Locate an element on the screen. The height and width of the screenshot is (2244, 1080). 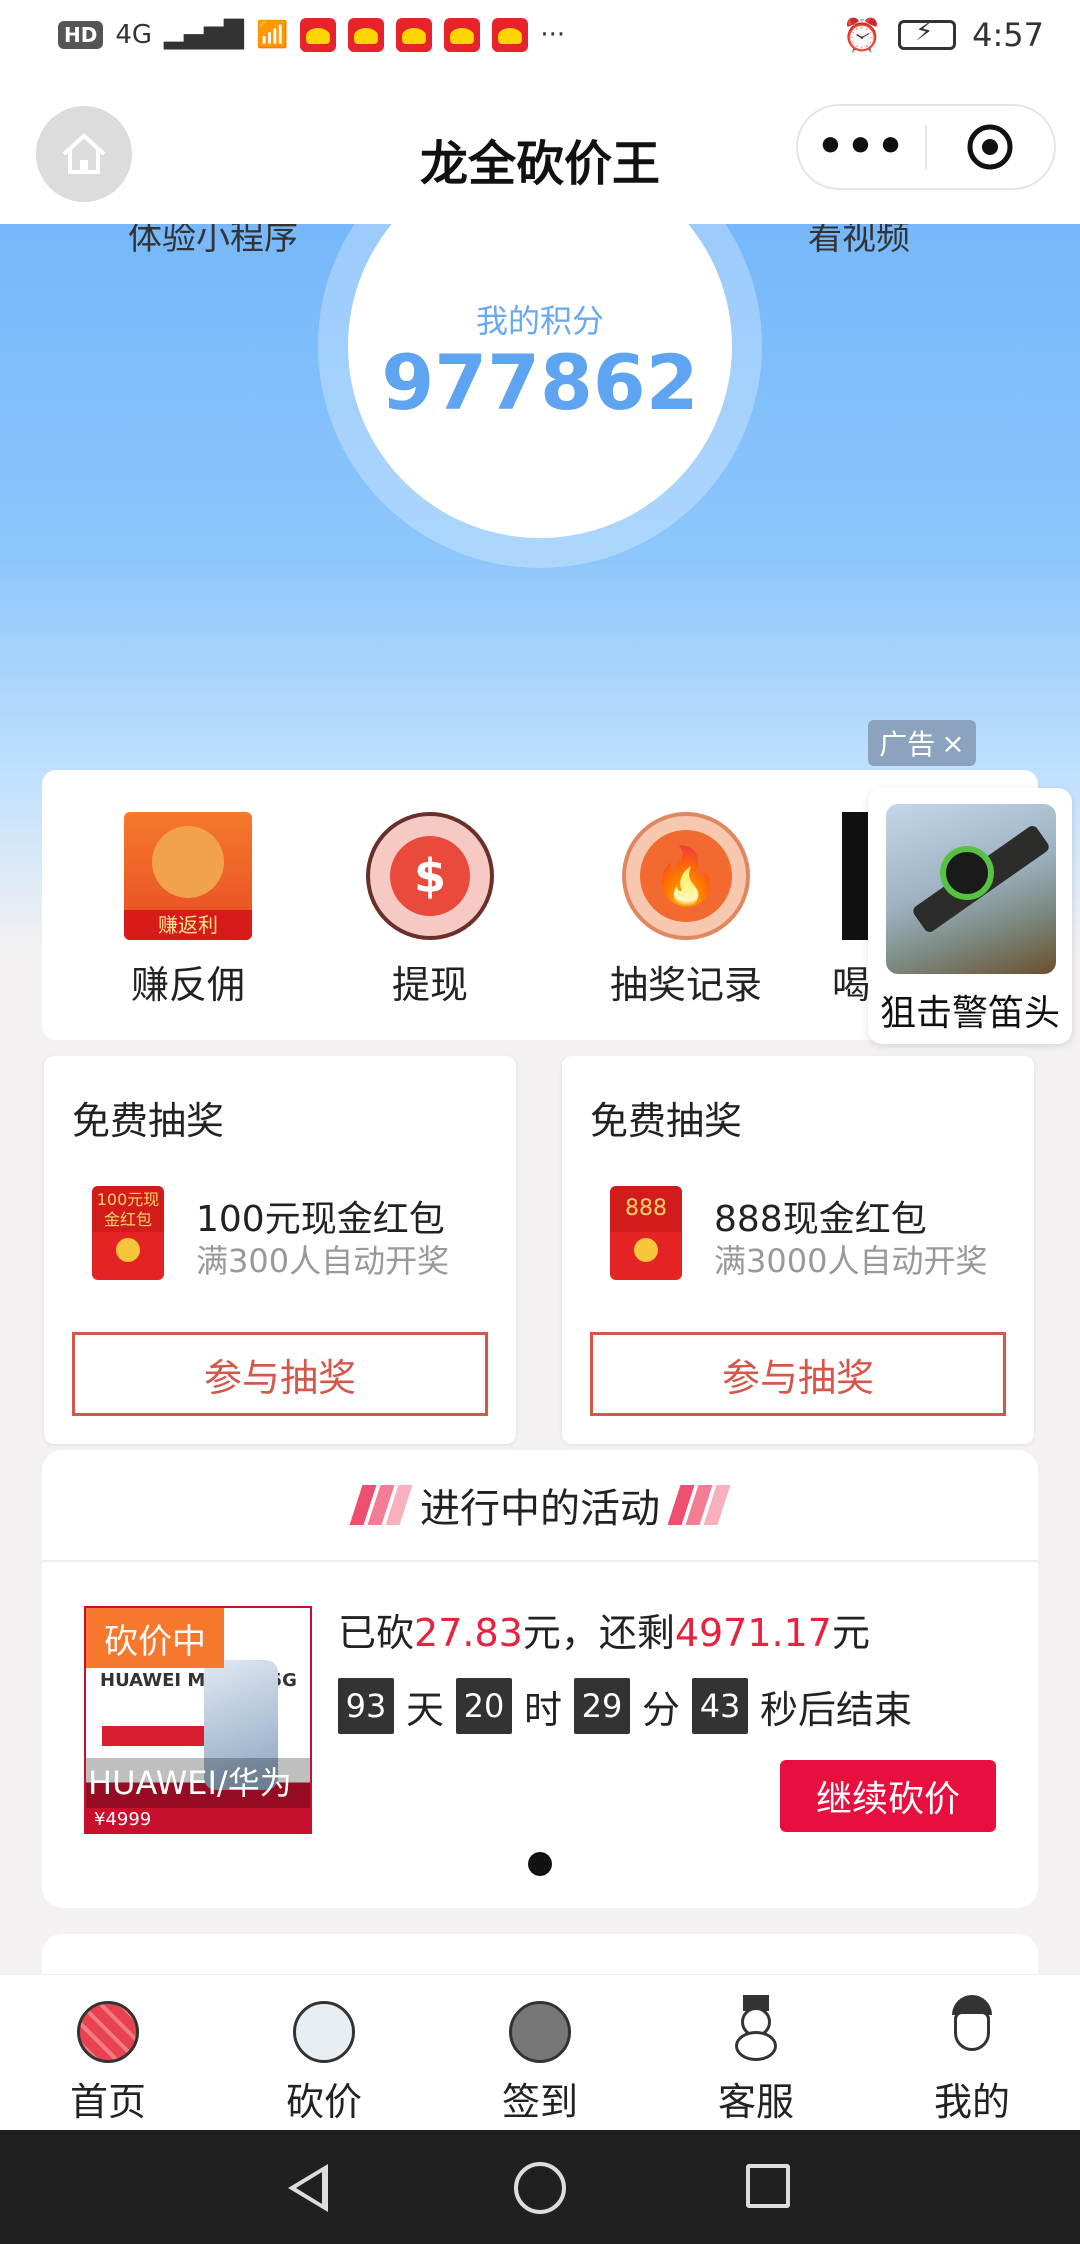
close-mini-program-button is located at coordinates (990, 147).